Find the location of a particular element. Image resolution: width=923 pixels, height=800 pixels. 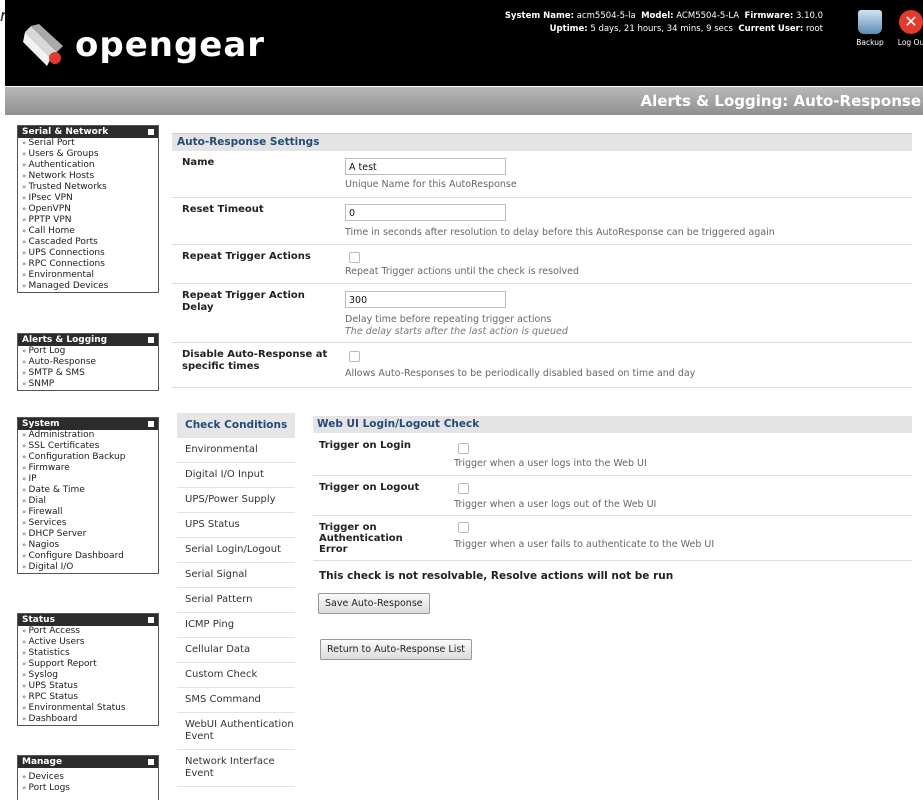

settings-title: Auto-Response Settings is located at coordinates (248, 142).